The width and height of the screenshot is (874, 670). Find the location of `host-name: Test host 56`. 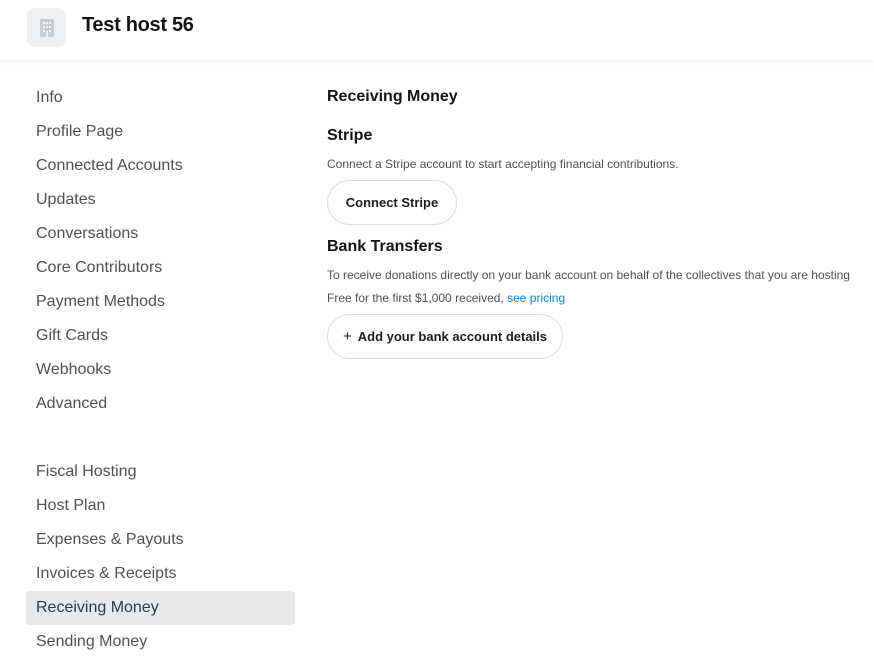

host-name: Test host 56 is located at coordinates (138, 25).